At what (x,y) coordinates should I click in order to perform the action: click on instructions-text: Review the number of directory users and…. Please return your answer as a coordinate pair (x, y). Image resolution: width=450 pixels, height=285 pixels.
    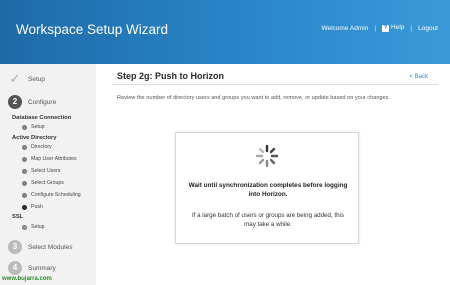
    Looking at the image, I should click on (254, 98).